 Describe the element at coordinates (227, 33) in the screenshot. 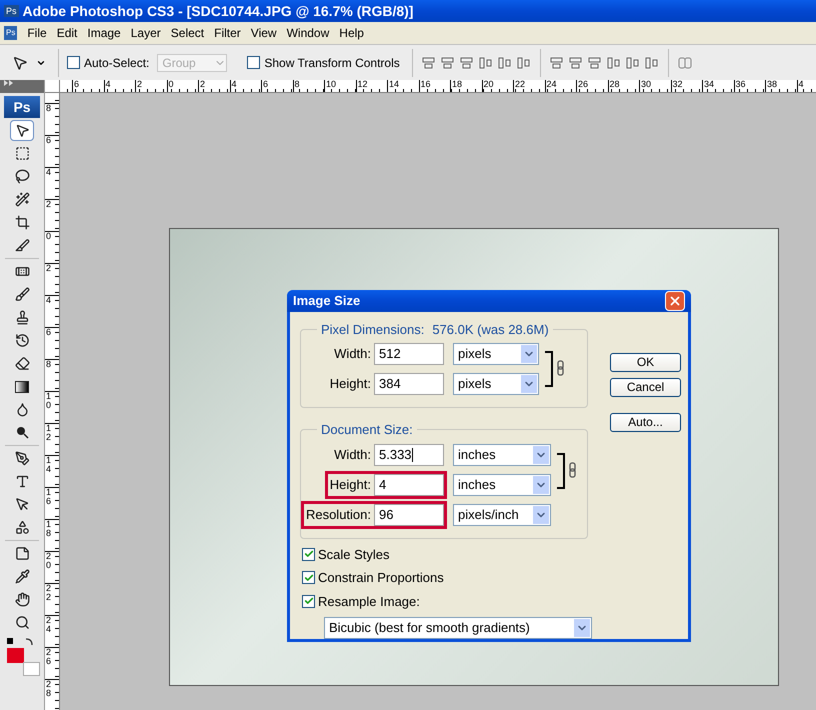

I see `menu-item: Filter` at that location.